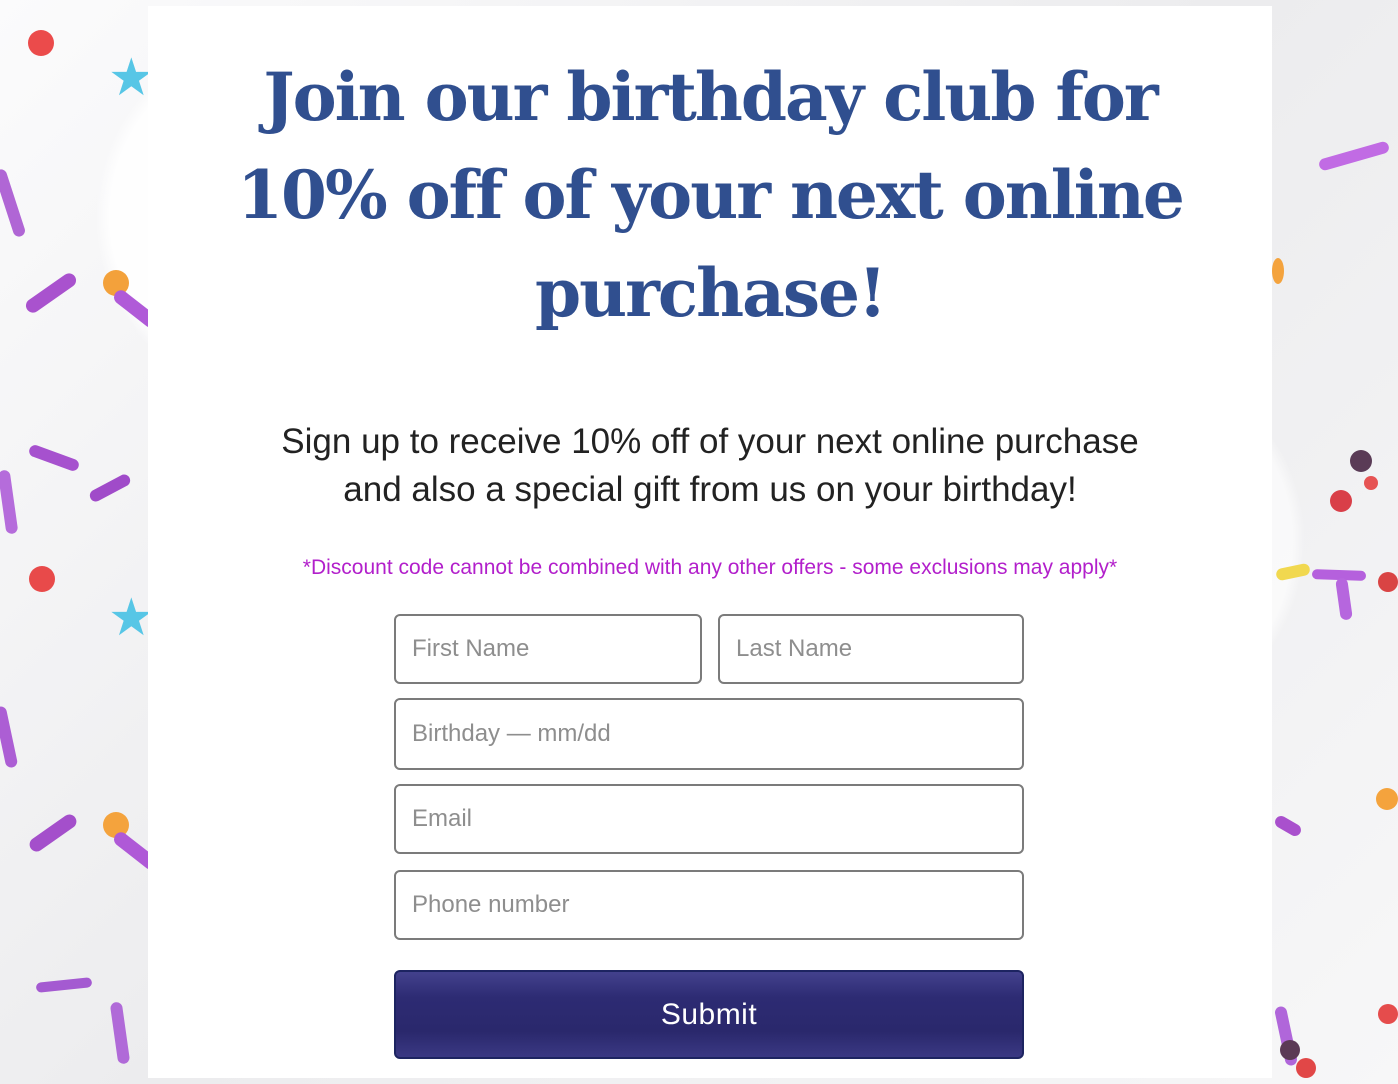  I want to click on headline-line-2: 10% off of your next online, so click(711, 195).